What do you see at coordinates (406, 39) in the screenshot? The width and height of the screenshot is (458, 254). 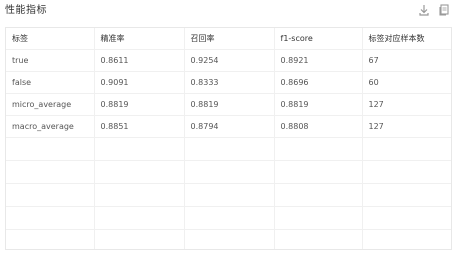 I see `header-support: 标签对应样本数` at bounding box center [406, 39].